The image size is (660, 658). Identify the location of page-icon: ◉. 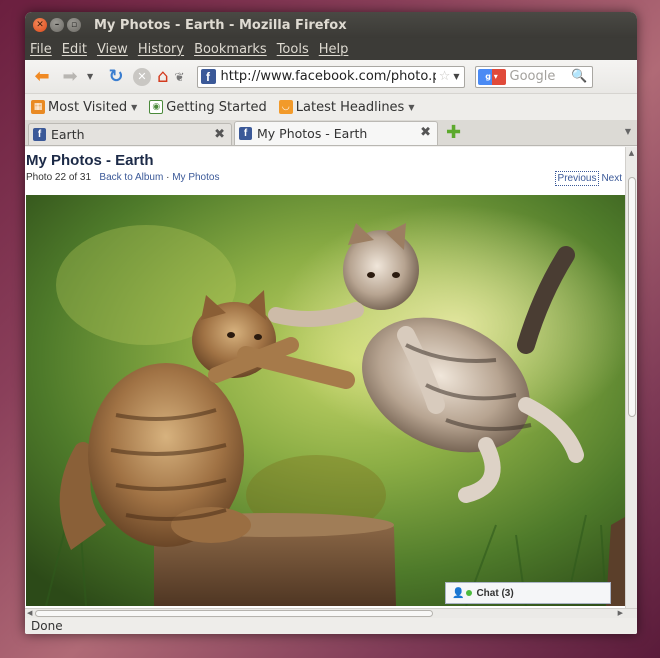
(156, 107).